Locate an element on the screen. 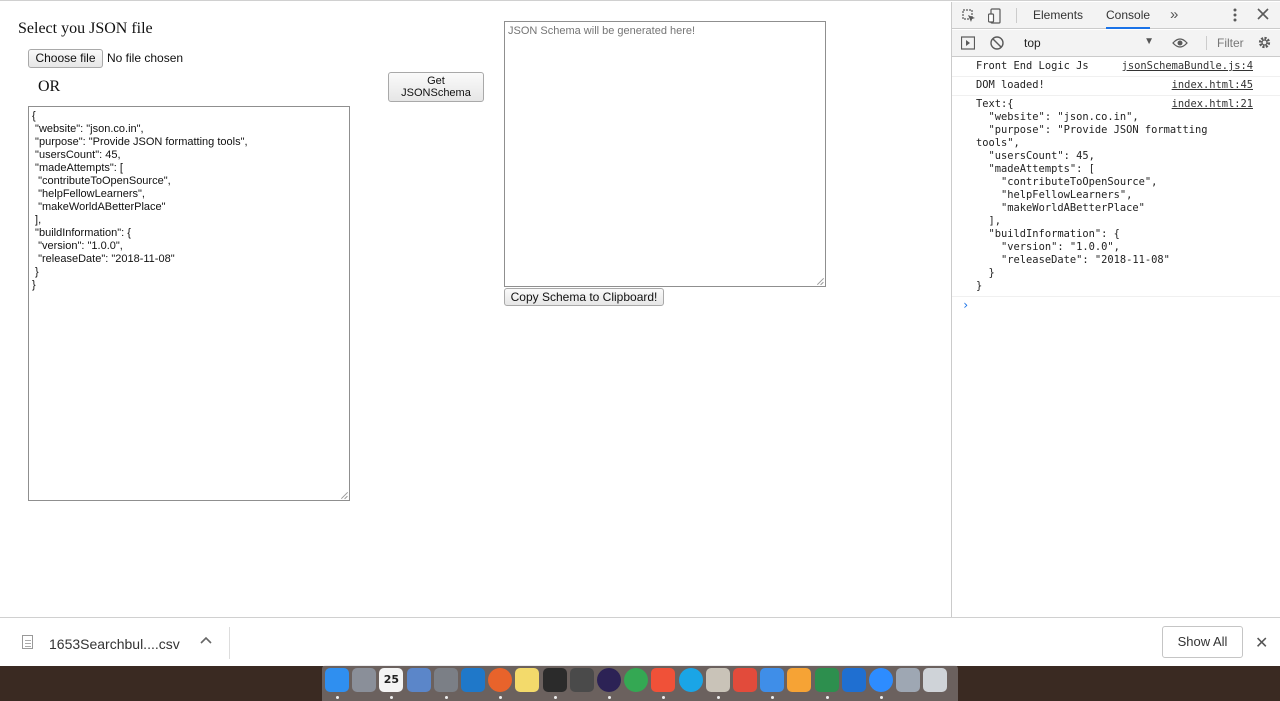  console-toolbar: top ▼ Filter is located at coordinates (1116, 43).